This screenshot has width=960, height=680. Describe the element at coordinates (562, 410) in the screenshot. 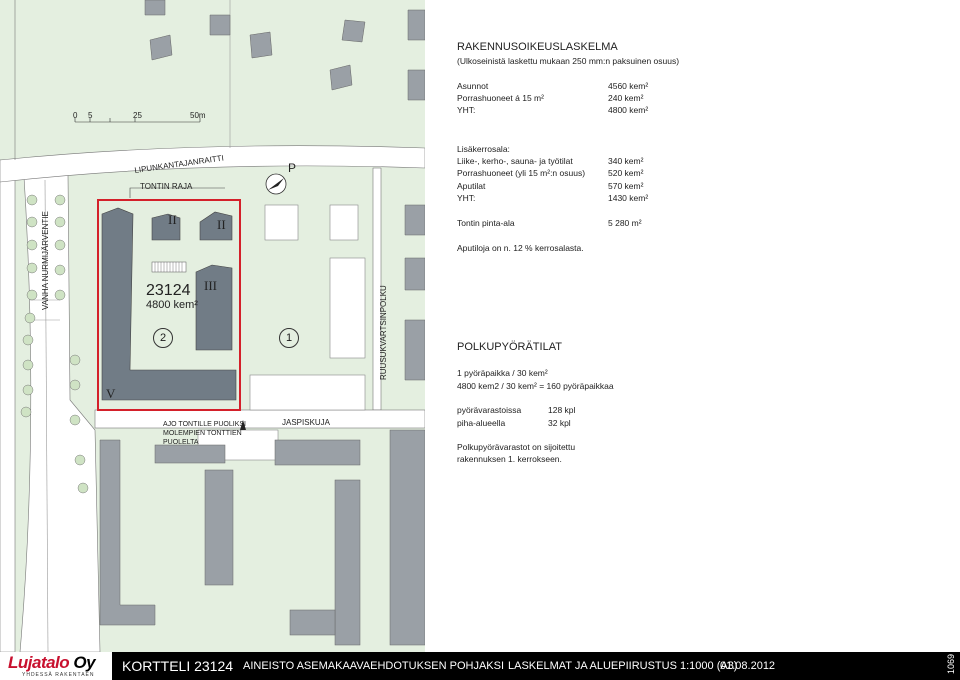

I see `row3-value-0: 128 kpl` at that location.